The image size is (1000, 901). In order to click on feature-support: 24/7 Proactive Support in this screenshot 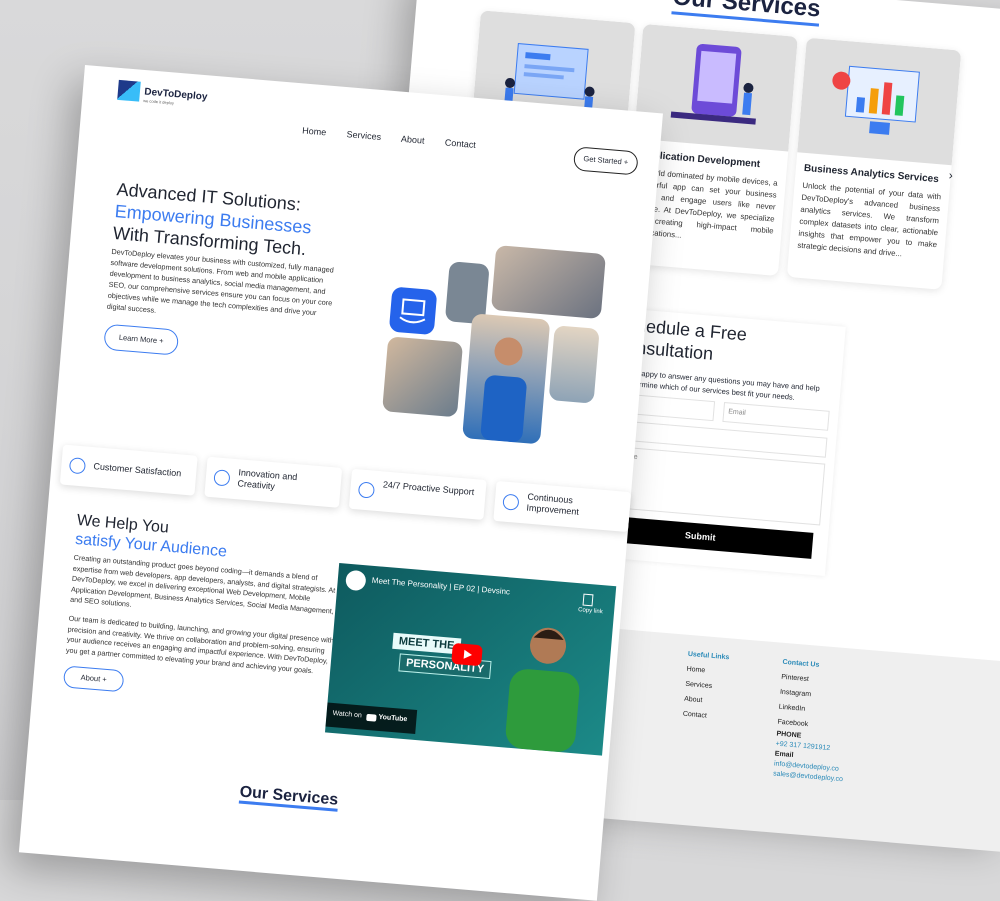, I will do `click(417, 494)`.